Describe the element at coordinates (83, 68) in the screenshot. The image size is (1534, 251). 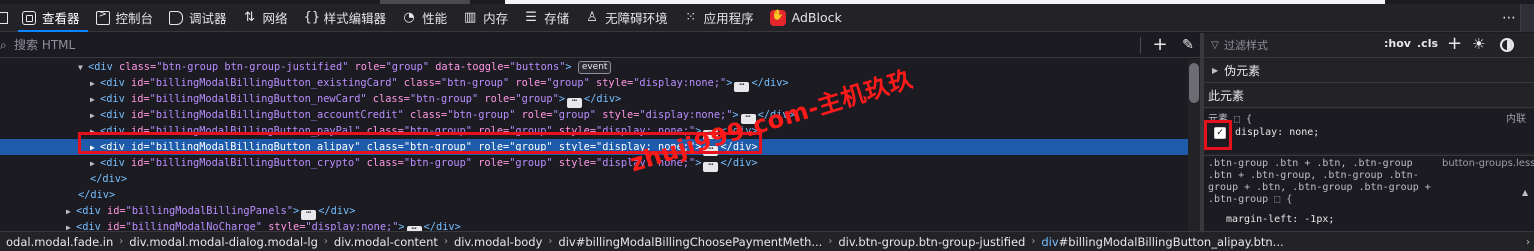
I see `collapse-arrow-icon: ▼` at that location.